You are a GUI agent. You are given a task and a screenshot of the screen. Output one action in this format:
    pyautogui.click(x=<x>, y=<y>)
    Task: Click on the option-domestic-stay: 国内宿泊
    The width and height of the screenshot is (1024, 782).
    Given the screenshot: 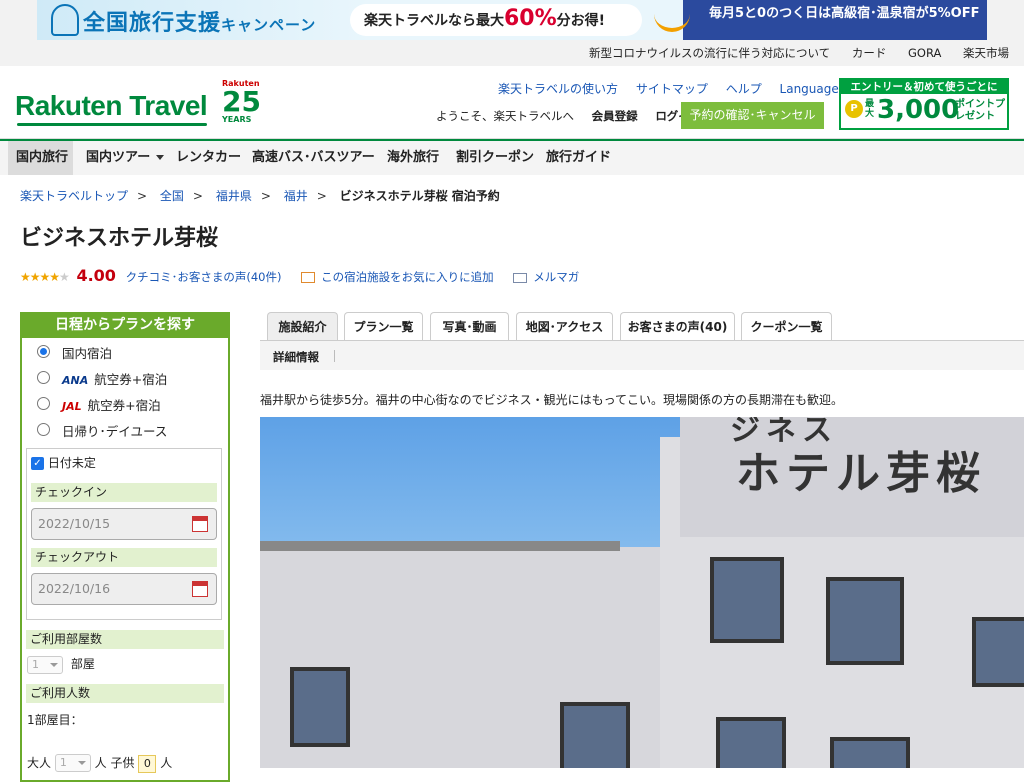 What is the action you would take?
    pyautogui.click(x=125, y=351)
    